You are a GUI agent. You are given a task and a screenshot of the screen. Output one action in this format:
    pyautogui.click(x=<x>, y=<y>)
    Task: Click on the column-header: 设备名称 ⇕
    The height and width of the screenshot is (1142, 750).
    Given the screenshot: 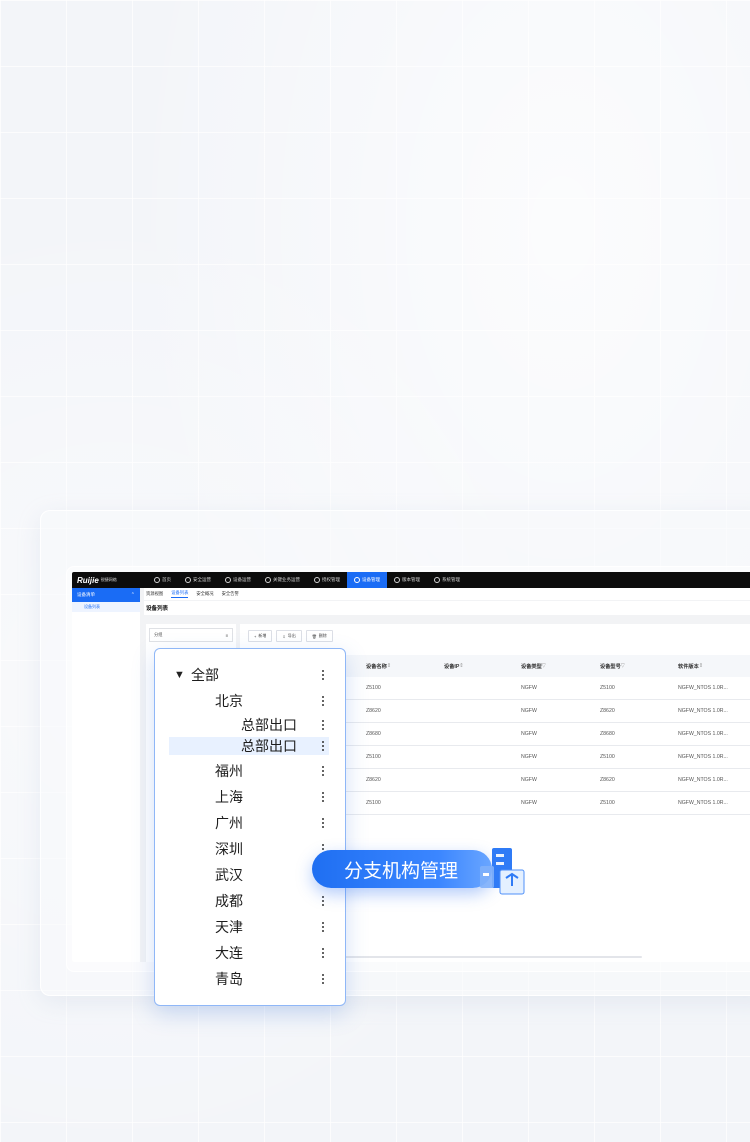 What is the action you would take?
    pyautogui.click(x=378, y=666)
    